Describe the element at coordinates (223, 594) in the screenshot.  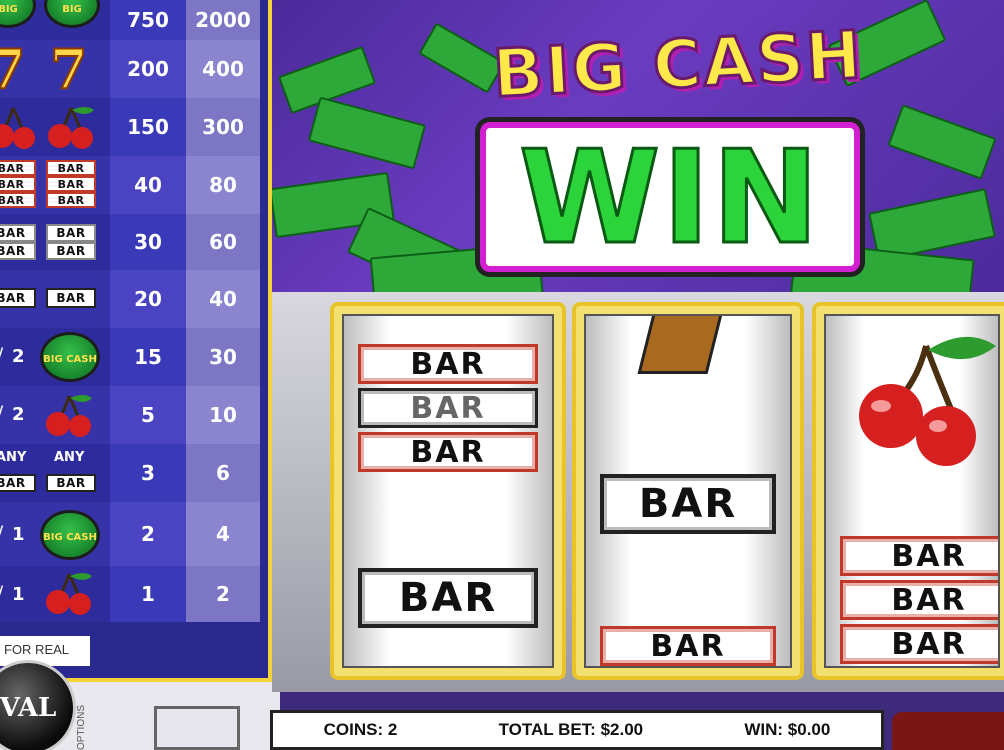
I see `payout-value-2coin: 2` at that location.